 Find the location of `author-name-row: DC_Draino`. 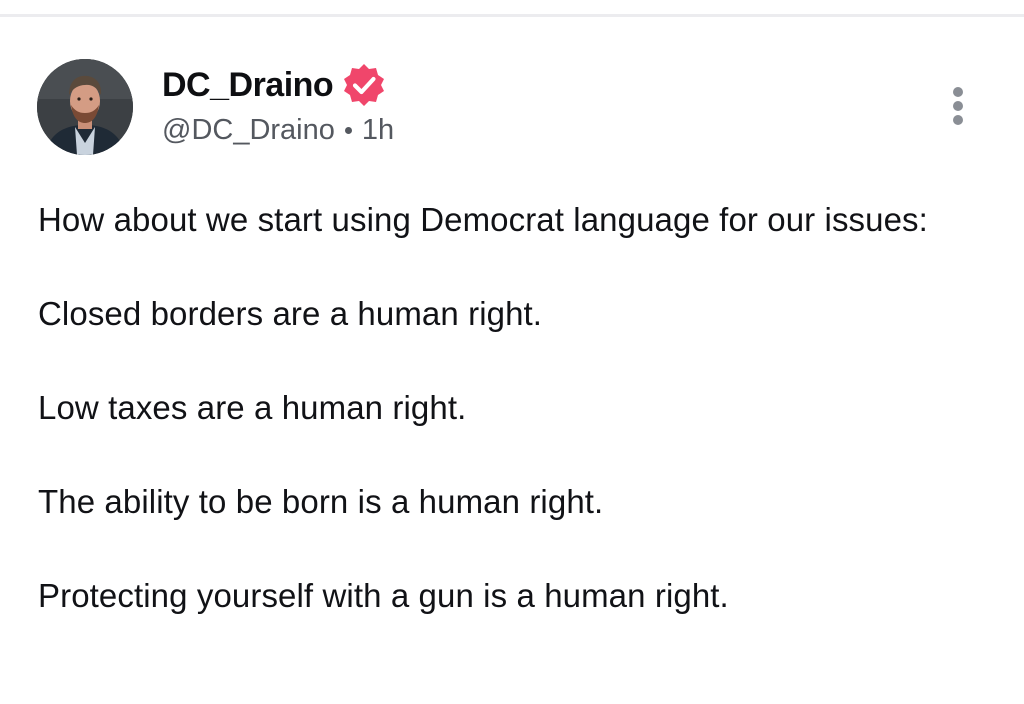

author-name-row: DC_Draino is located at coordinates (274, 85).